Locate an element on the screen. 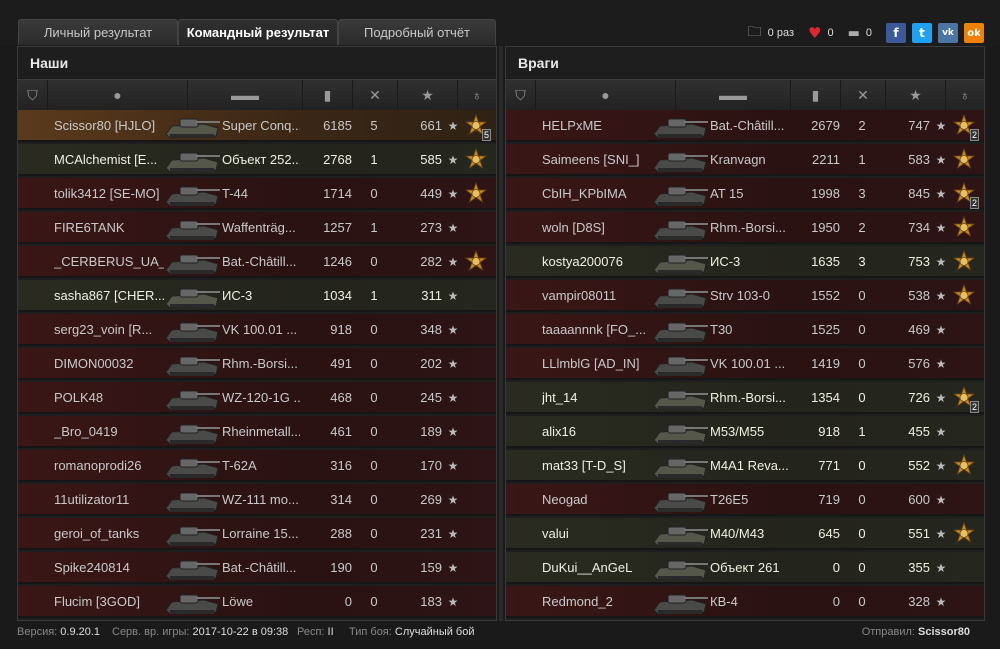 This screenshot has width=1000, height=649. player-row: MCAlchemist [E... Объект 252... 2768 1 585 ★ is located at coordinates (257, 160).